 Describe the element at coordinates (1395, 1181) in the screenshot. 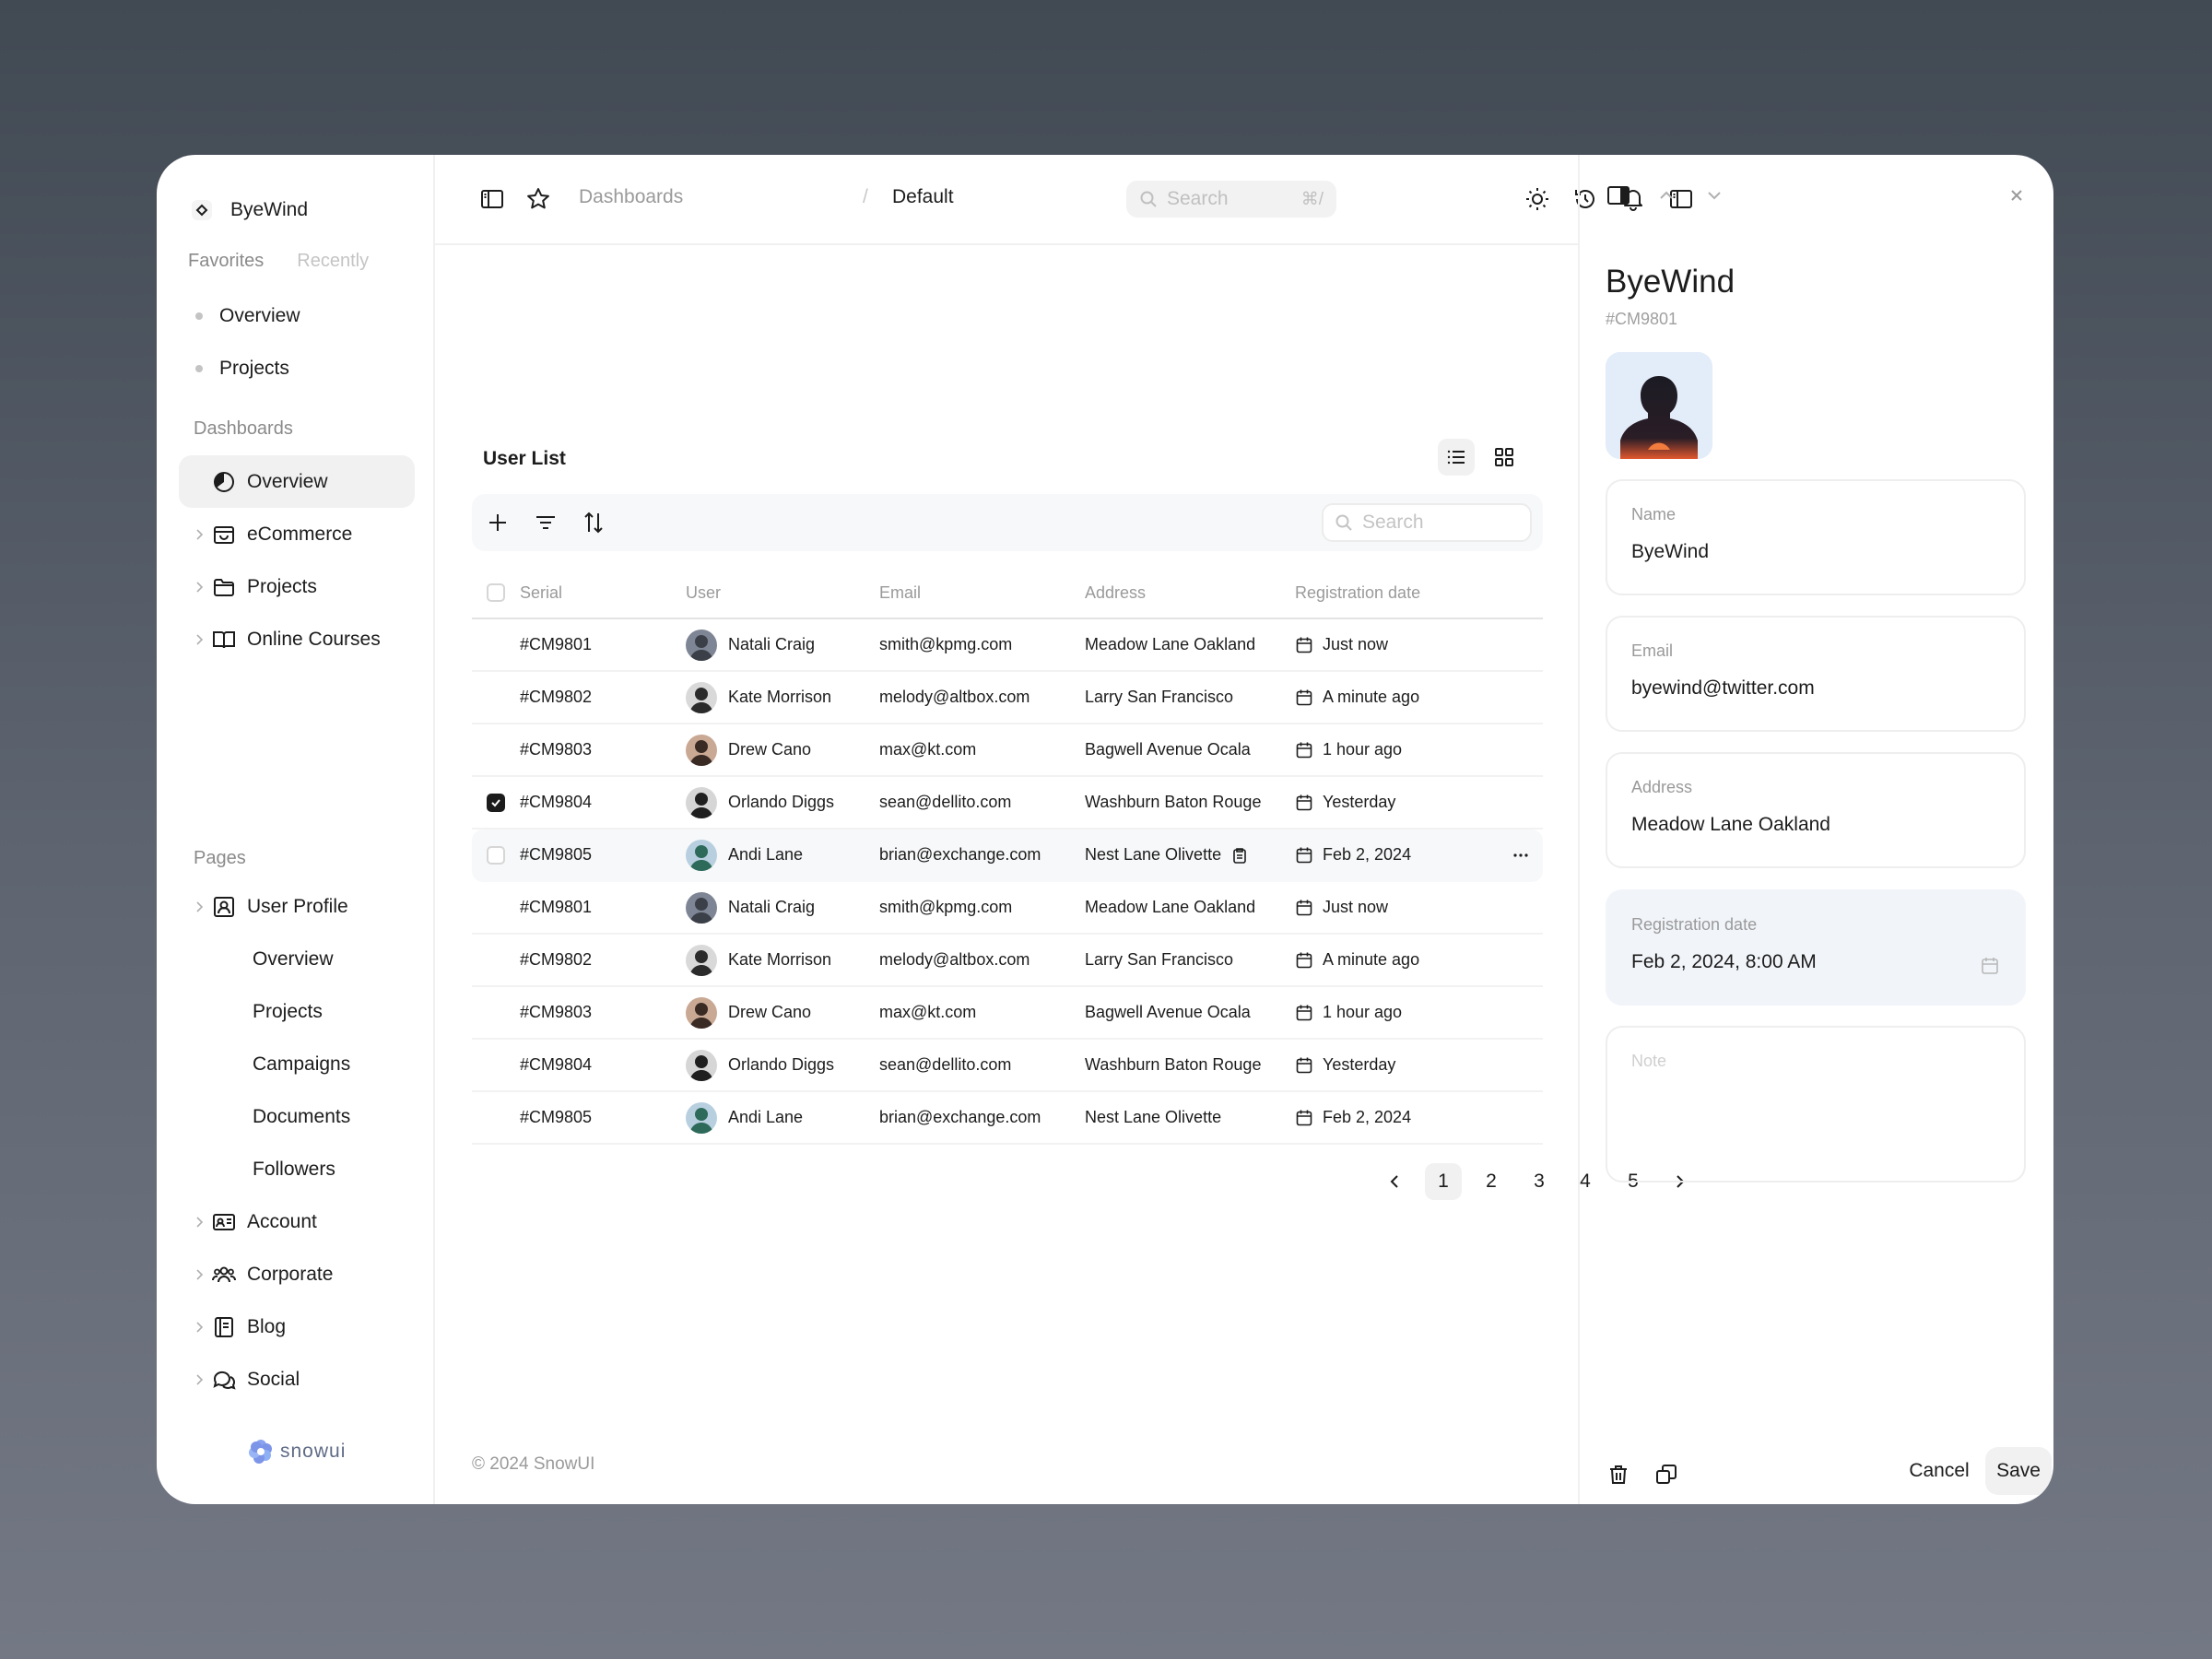

I see `prev-page-button` at that location.